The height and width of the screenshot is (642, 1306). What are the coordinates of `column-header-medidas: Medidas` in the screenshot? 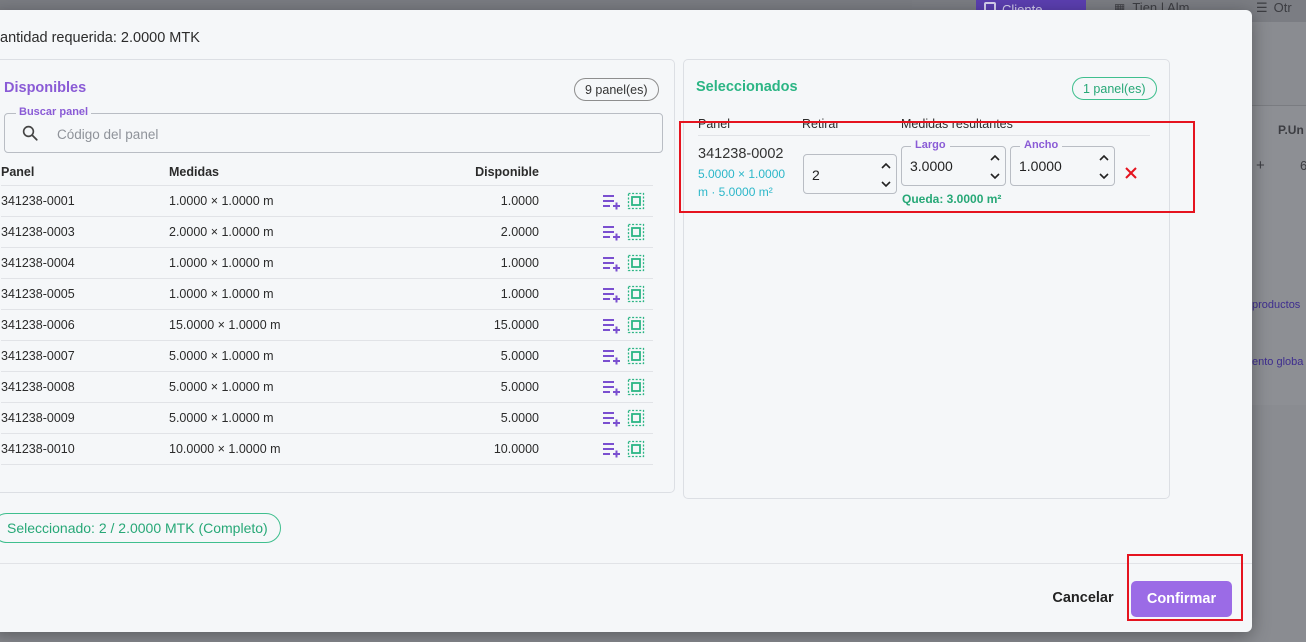 It's located at (284, 173).